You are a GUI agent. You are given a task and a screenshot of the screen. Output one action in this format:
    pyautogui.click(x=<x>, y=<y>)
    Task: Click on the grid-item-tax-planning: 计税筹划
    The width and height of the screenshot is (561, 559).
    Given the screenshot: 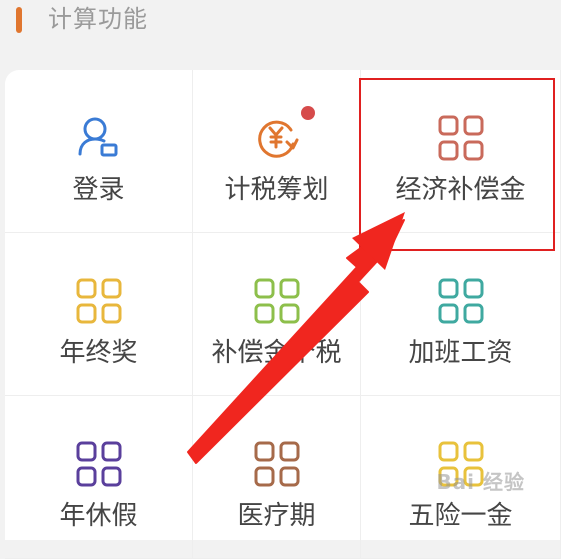 What is the action you would take?
    pyautogui.click(x=277, y=151)
    